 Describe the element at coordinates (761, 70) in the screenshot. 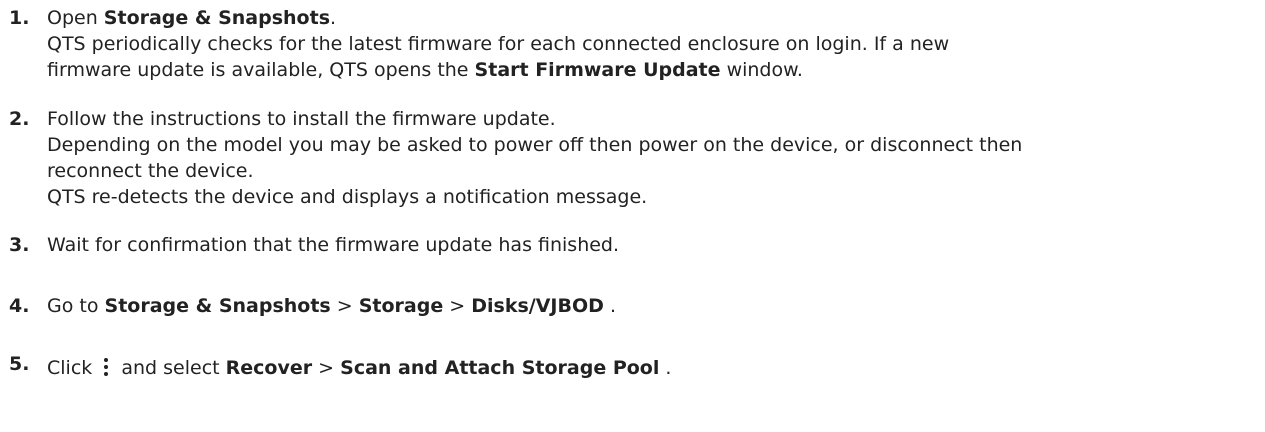

I see `text: window.` at that location.